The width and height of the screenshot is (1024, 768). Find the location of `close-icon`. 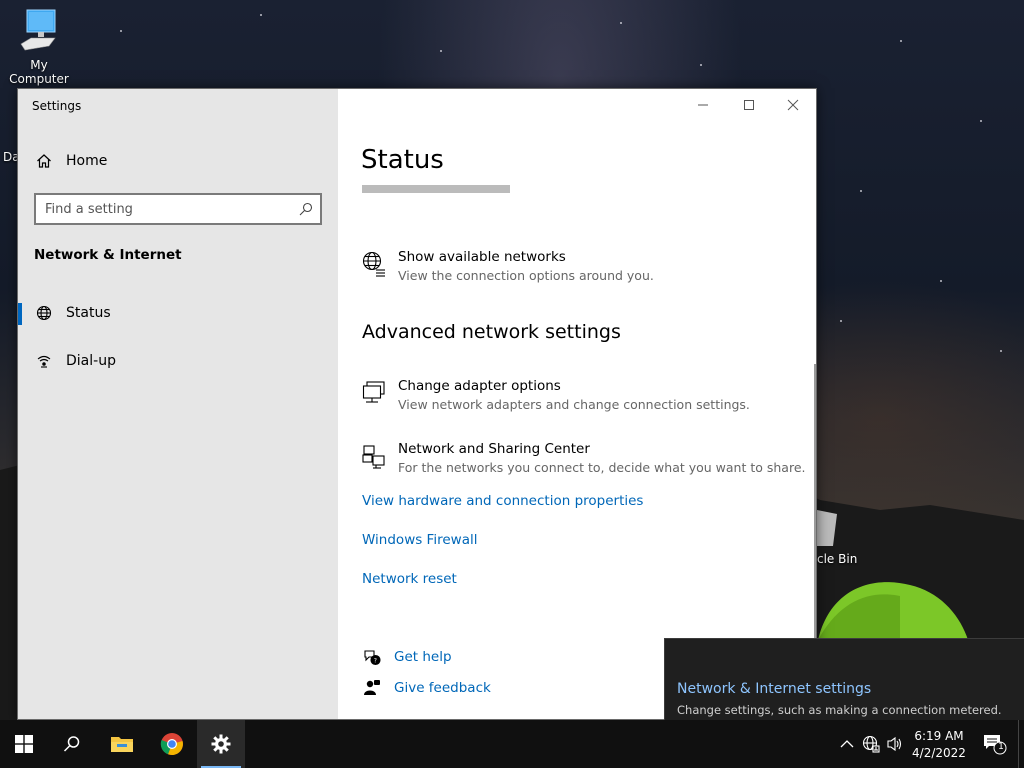

close-icon is located at coordinates (793, 105).